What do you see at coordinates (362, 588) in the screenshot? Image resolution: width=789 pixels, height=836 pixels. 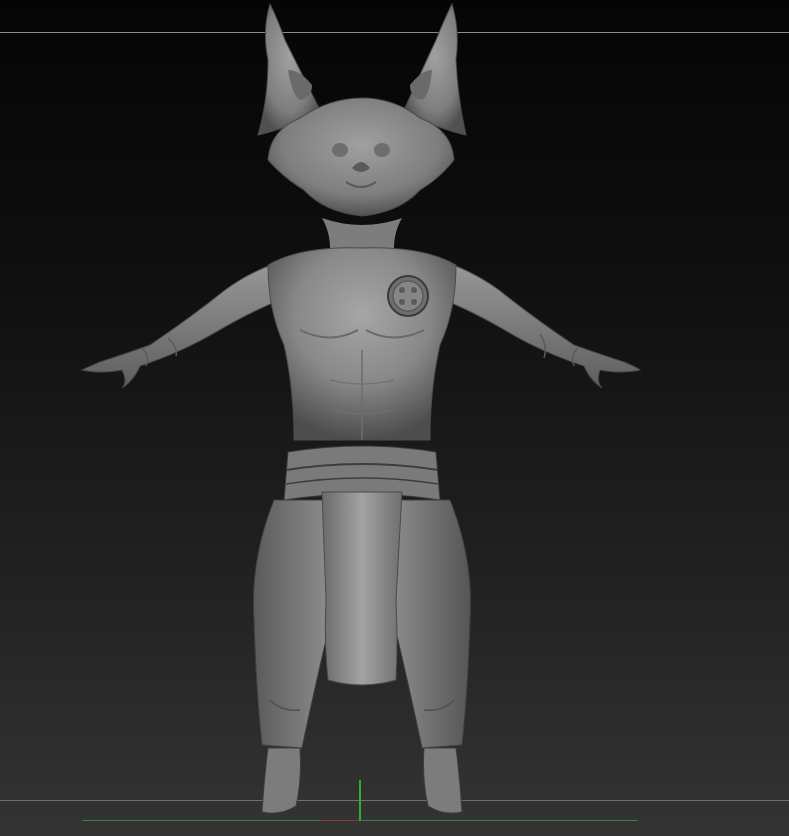 I see `front-loincloth` at bounding box center [362, 588].